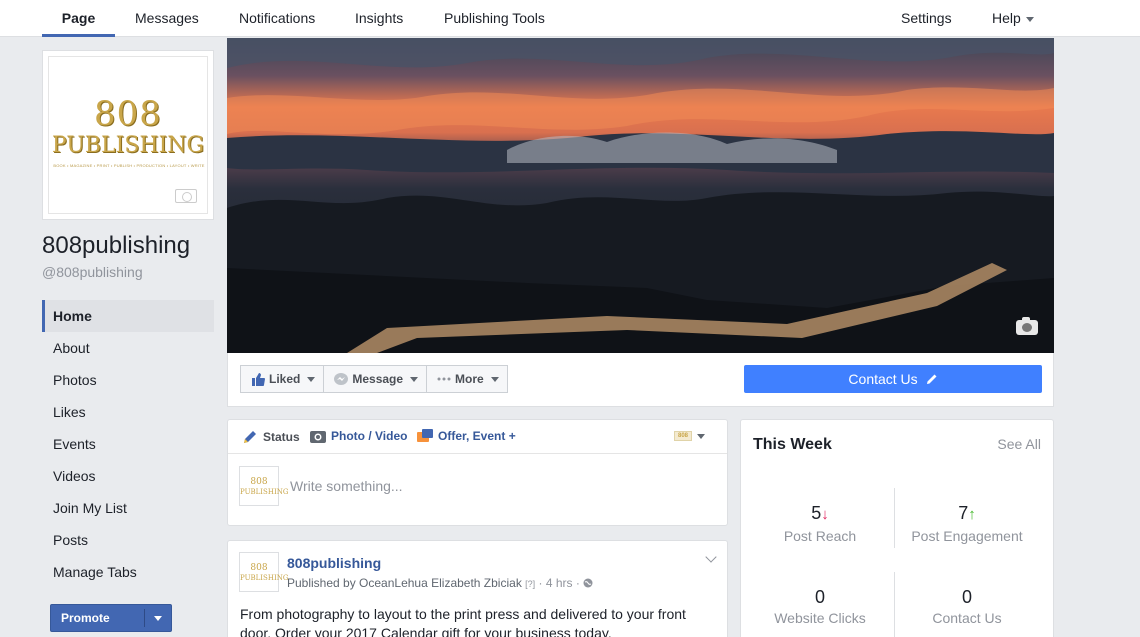  I want to click on tab-notifications: Notifications, so click(277, 18).